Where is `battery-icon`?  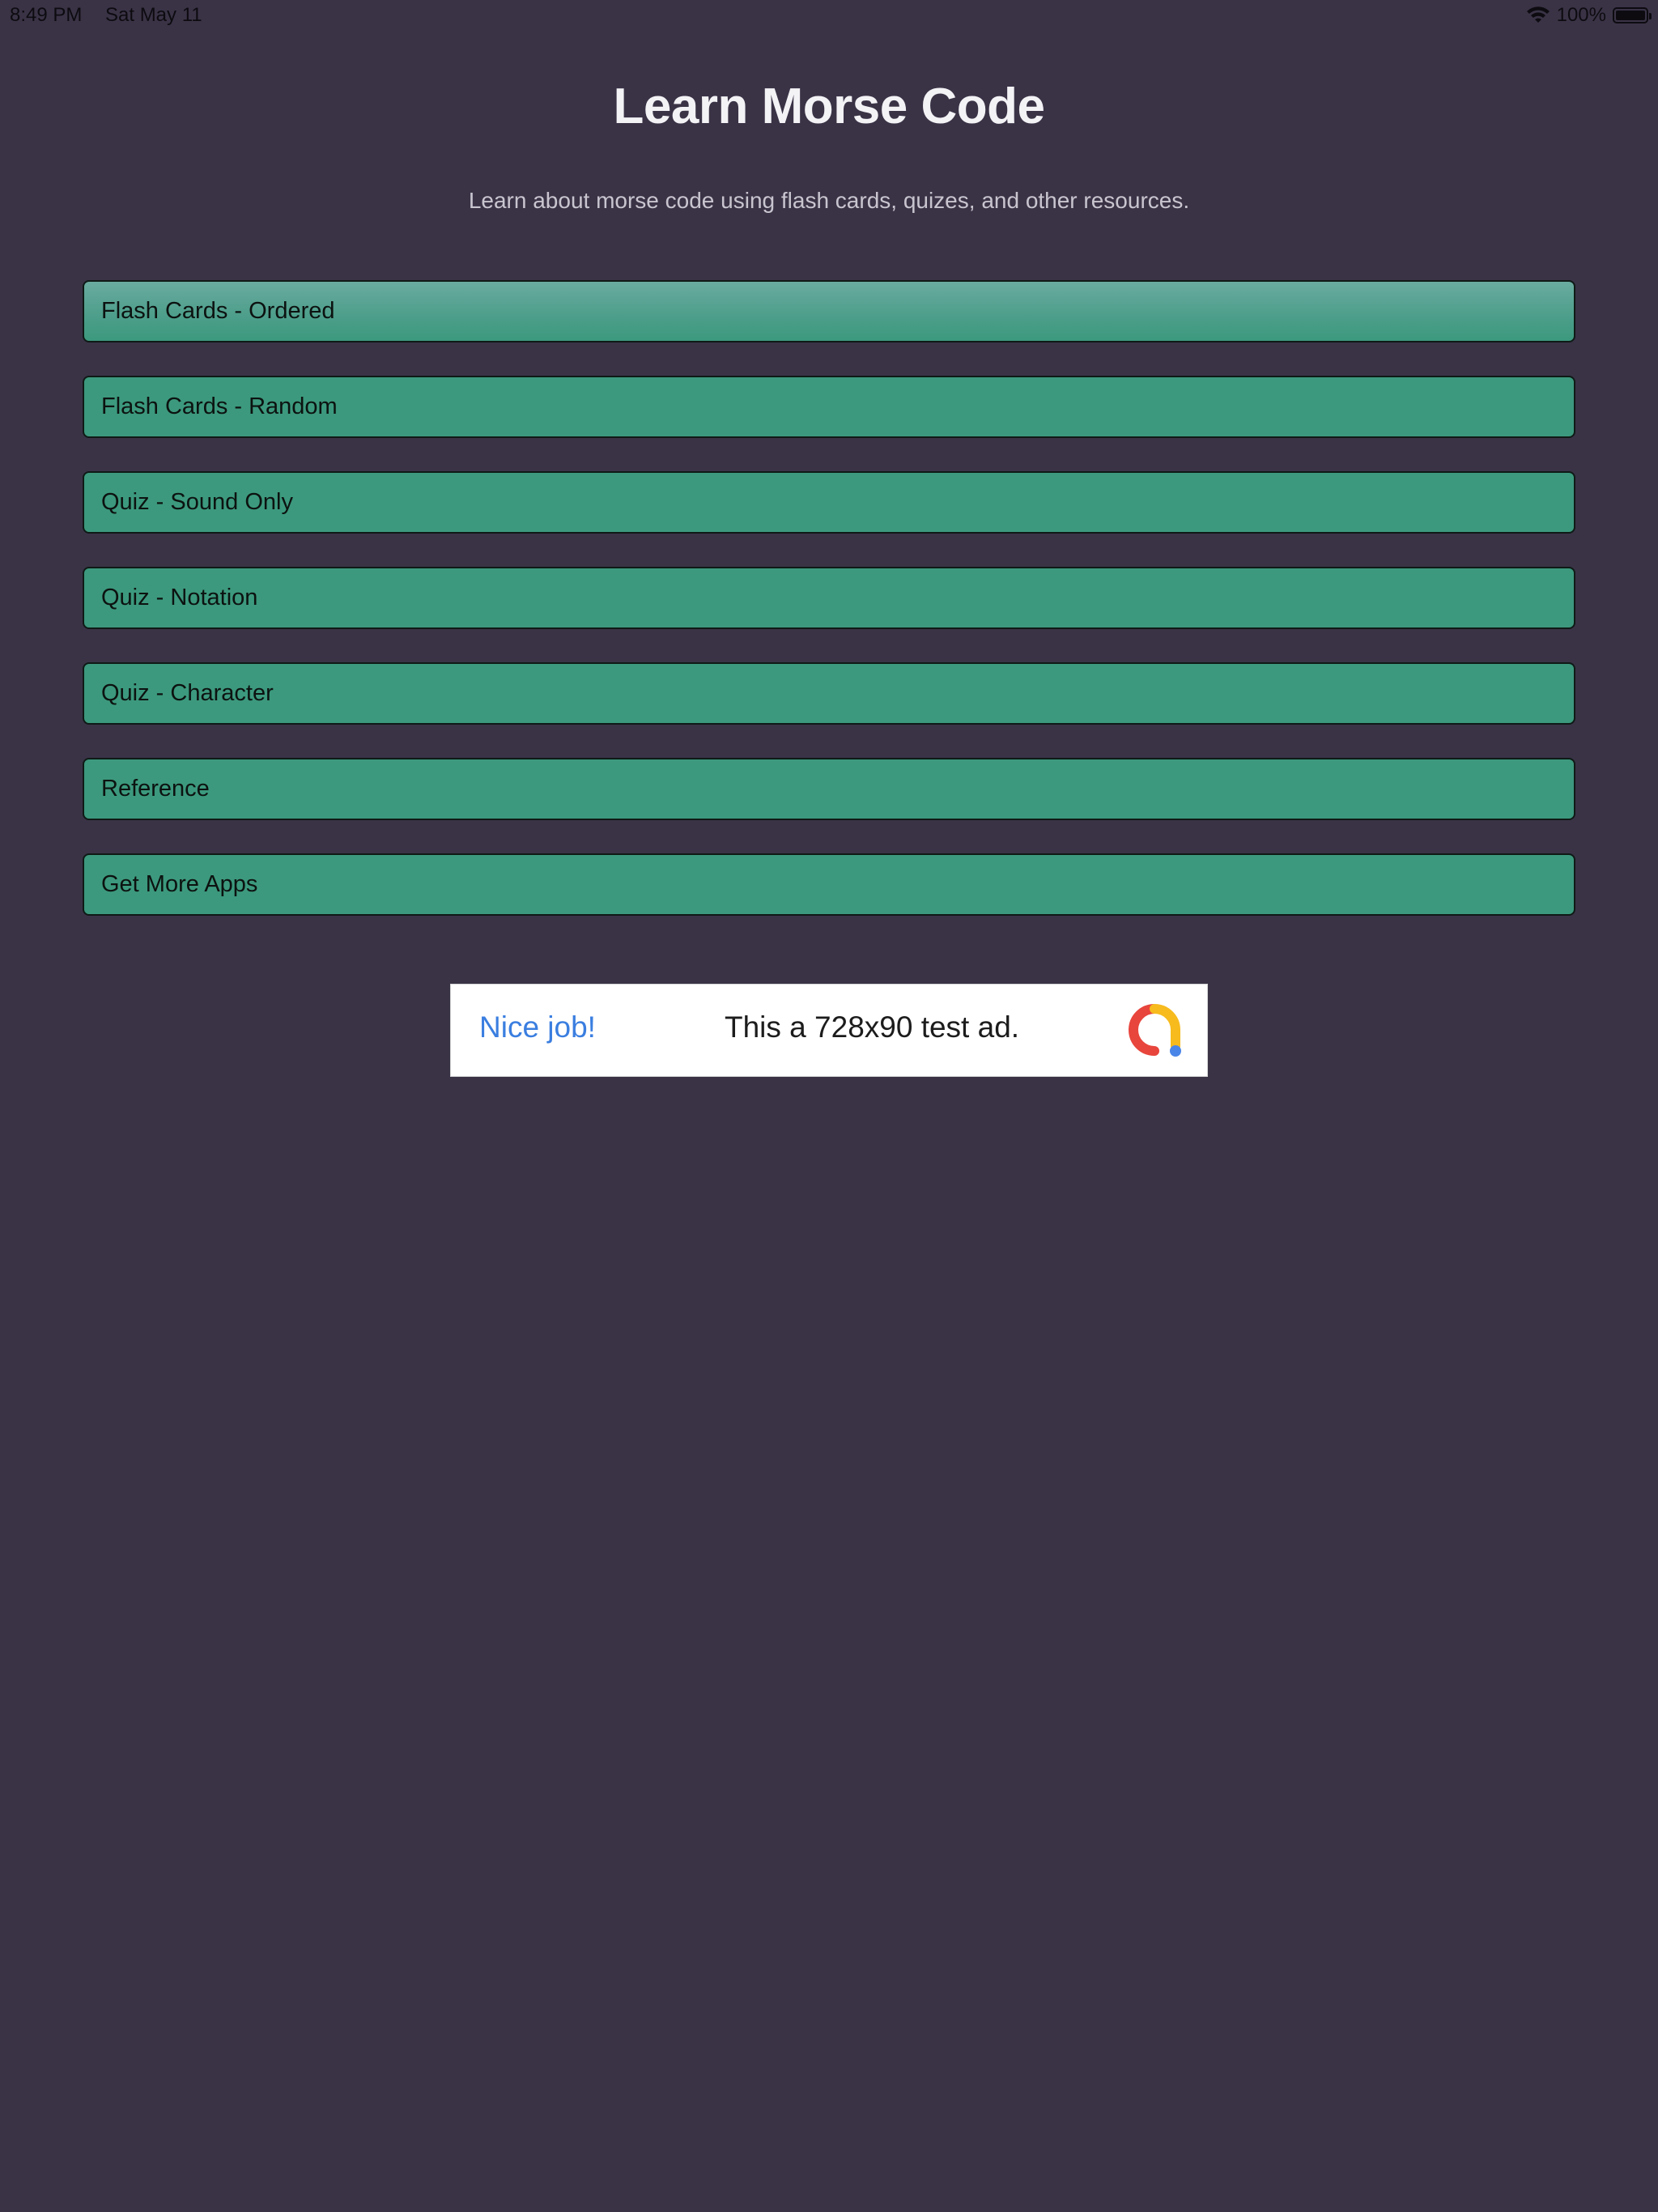
battery-icon is located at coordinates (1632, 15).